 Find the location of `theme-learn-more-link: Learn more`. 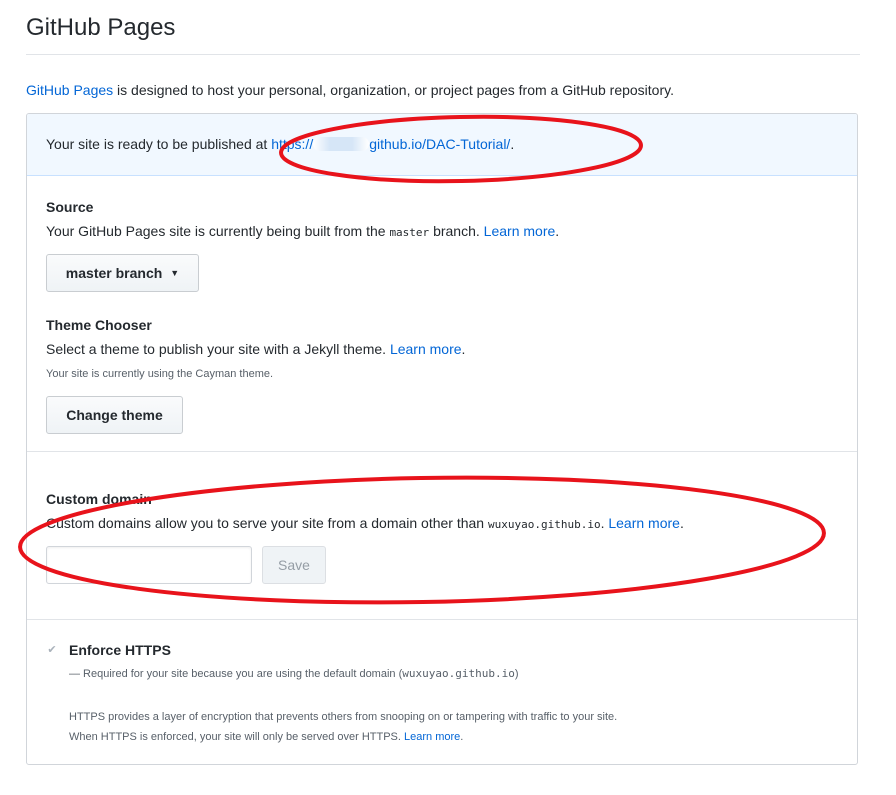

theme-learn-more-link: Learn more is located at coordinates (426, 349).